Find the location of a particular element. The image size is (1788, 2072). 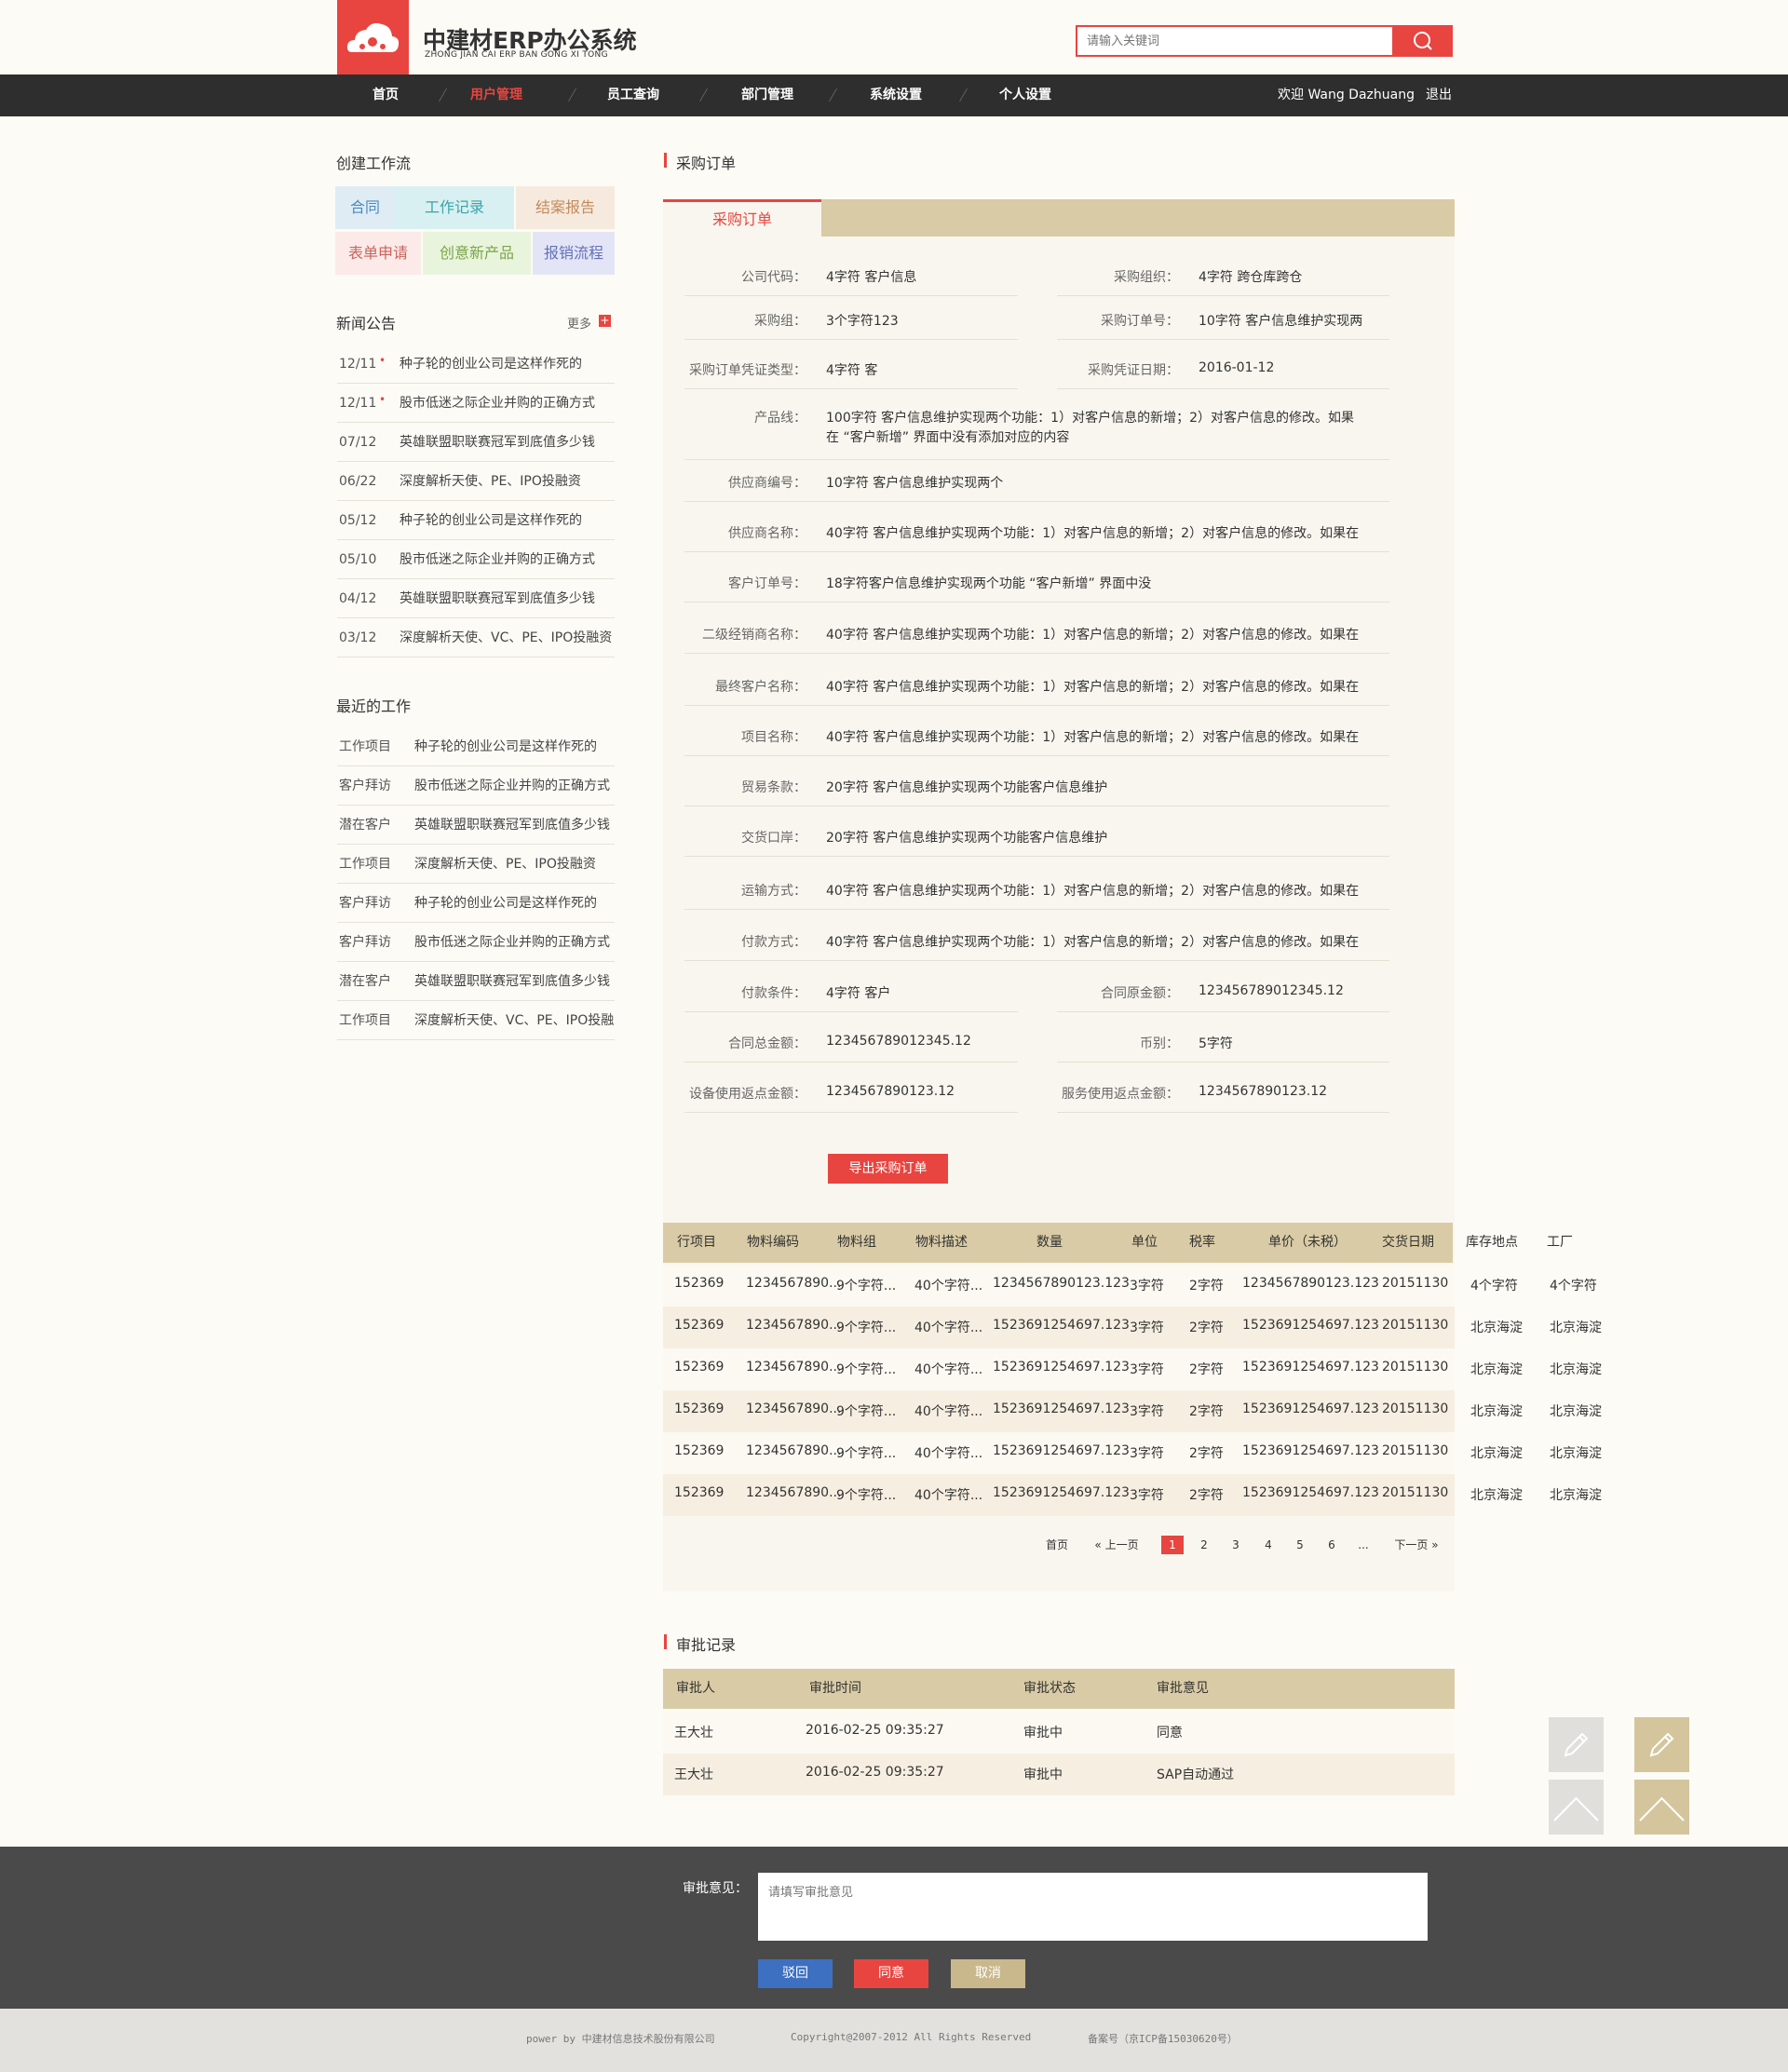

workflow-tile-contract: 合同 is located at coordinates (365, 207).